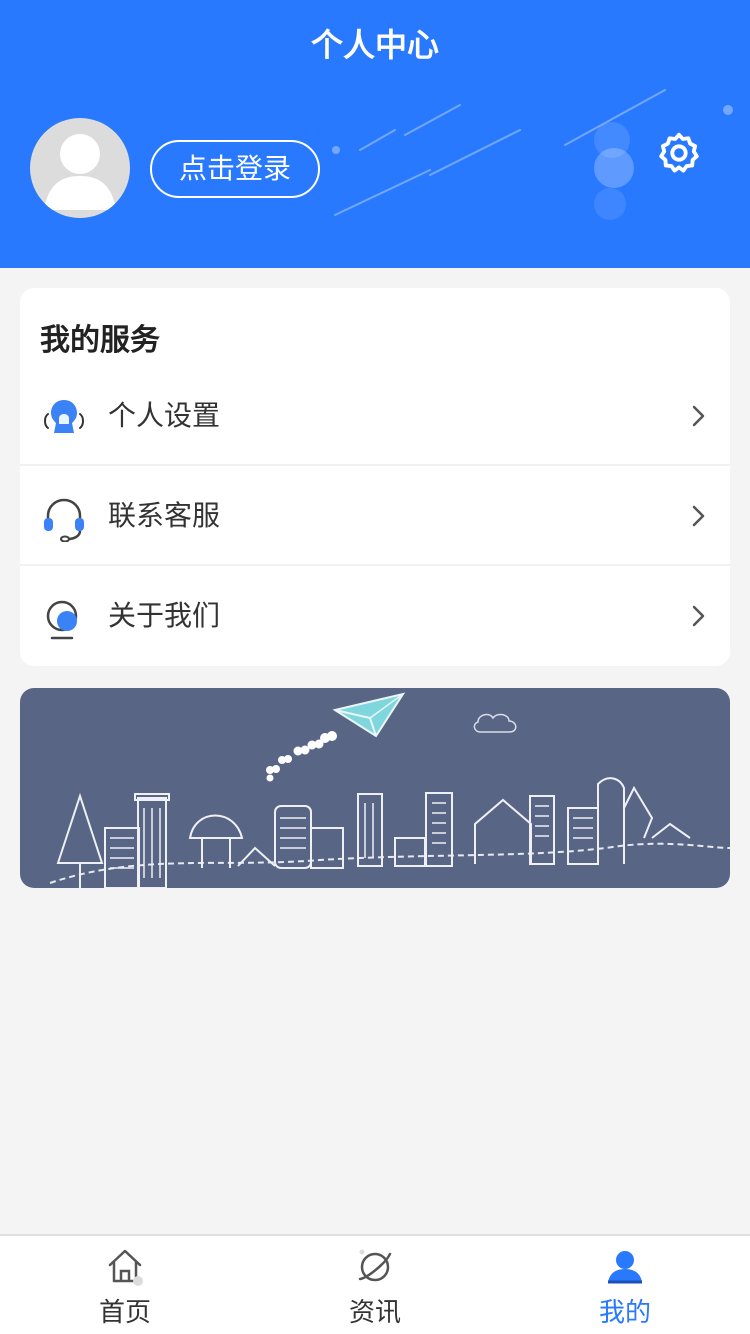 This screenshot has width=750, height=1334. What do you see at coordinates (64, 418) in the screenshot?
I see `user-settings-icon` at bounding box center [64, 418].